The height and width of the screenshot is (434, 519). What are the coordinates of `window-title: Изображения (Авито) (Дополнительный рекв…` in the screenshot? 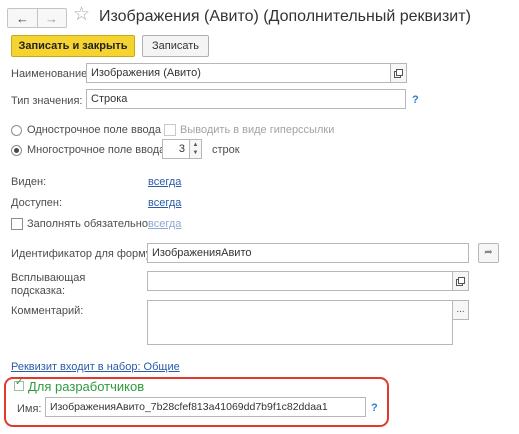 It's located at (285, 16).